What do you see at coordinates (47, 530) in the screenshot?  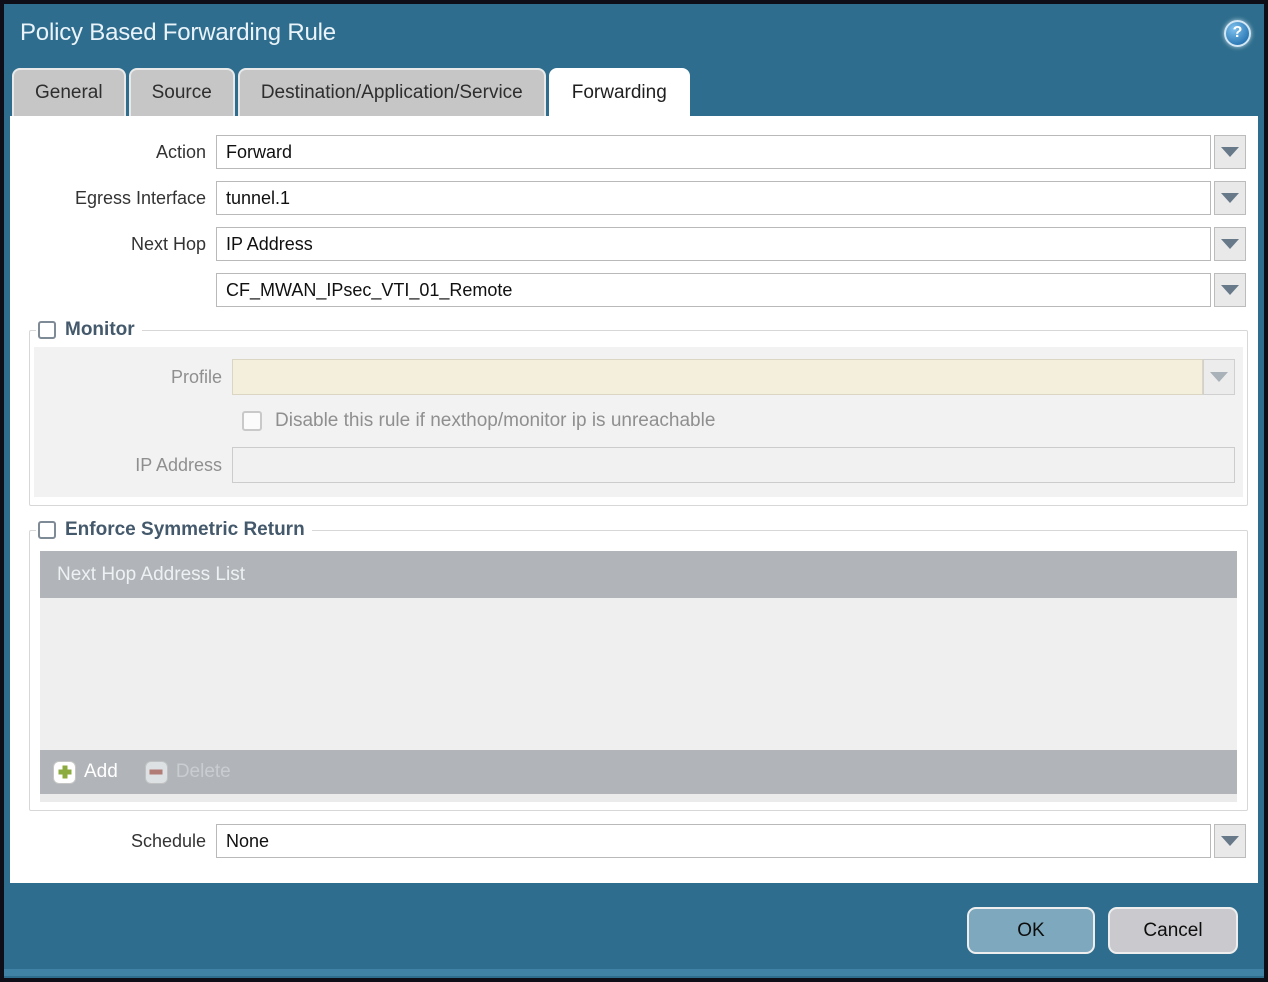 I see `symmetric-return-checkbox` at bounding box center [47, 530].